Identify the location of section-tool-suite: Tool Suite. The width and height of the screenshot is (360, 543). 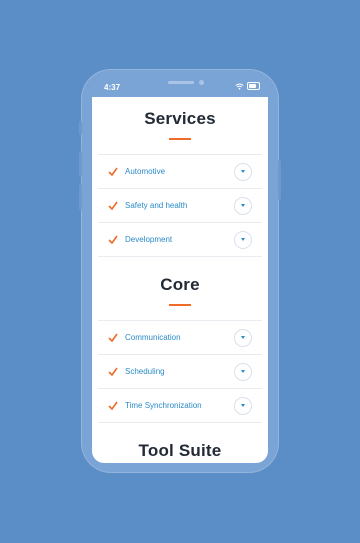
(180, 442).